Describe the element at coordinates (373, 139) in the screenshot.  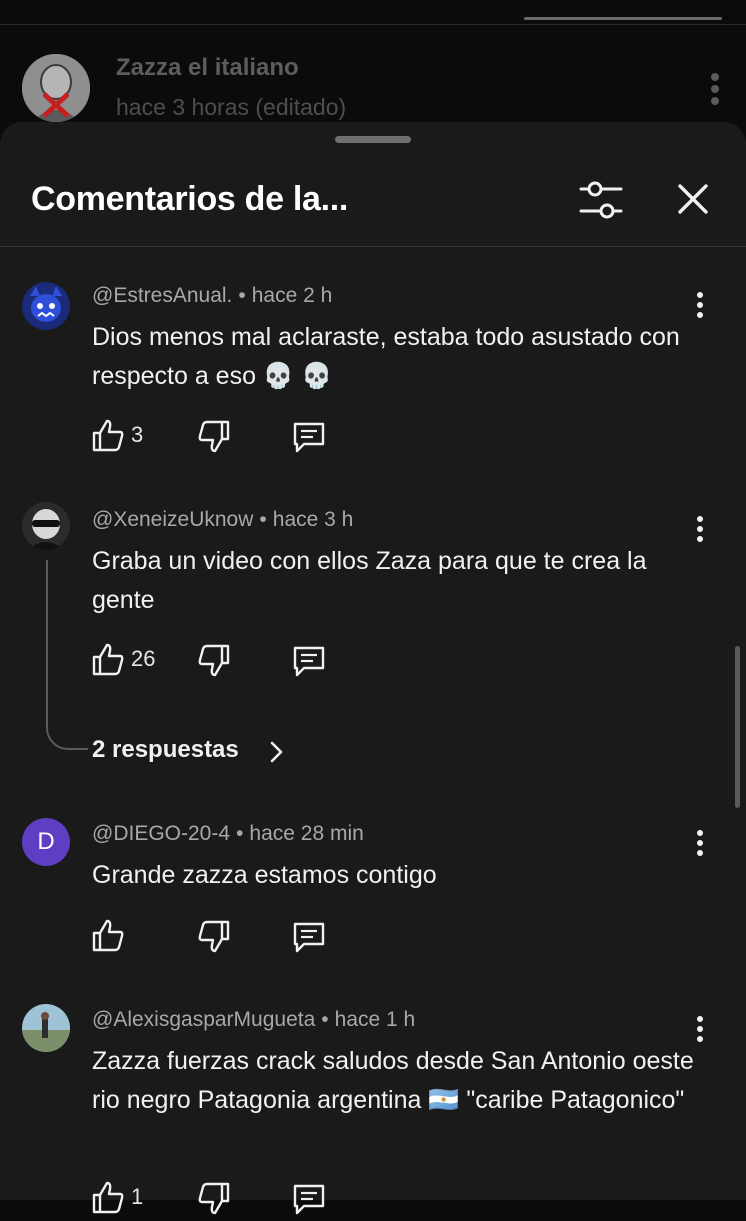
I see `drag-handle` at that location.